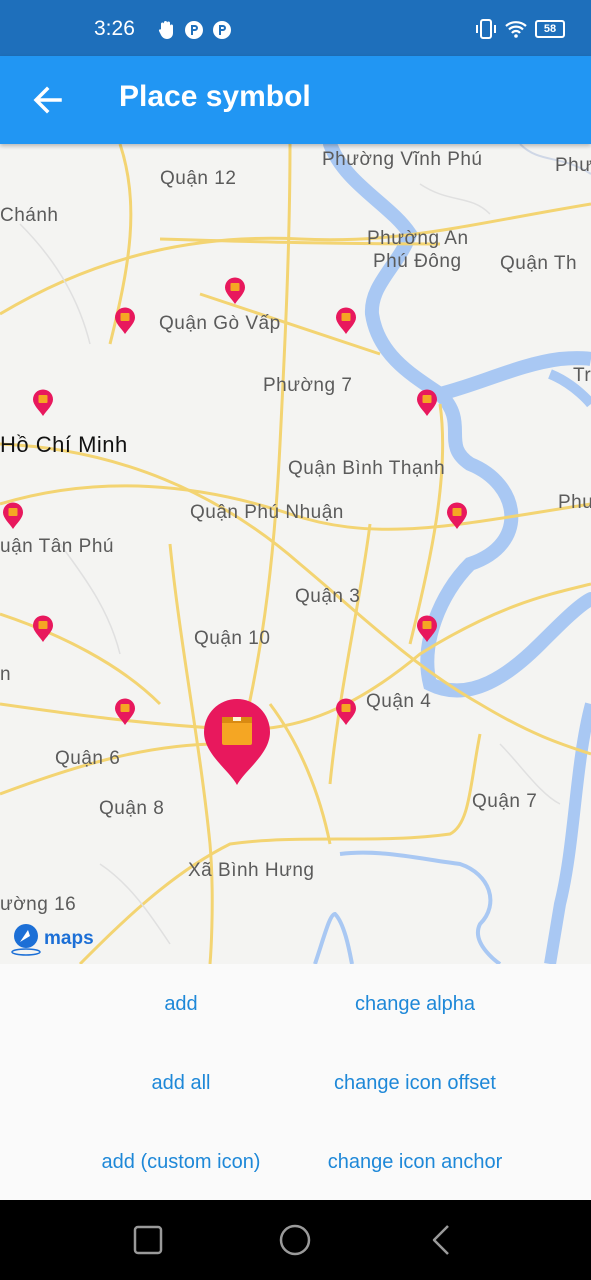 The height and width of the screenshot is (1280, 591). Describe the element at coordinates (148, 1240) in the screenshot. I see `square-icon` at that location.